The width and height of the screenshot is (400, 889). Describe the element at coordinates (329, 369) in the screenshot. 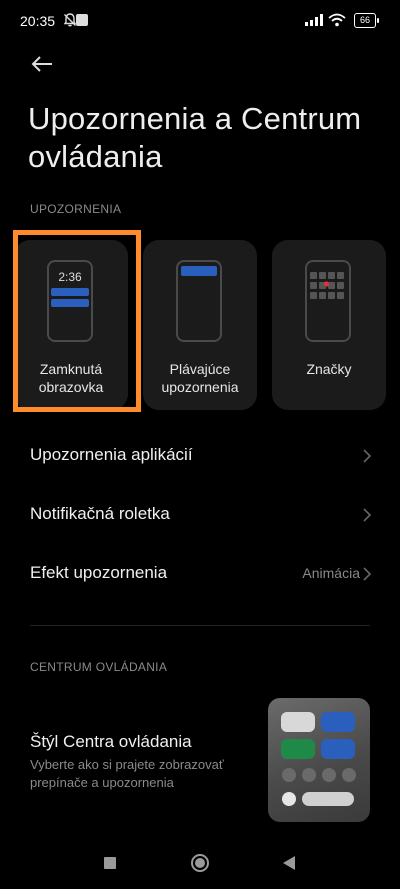

I see `card-label: Značky` at that location.